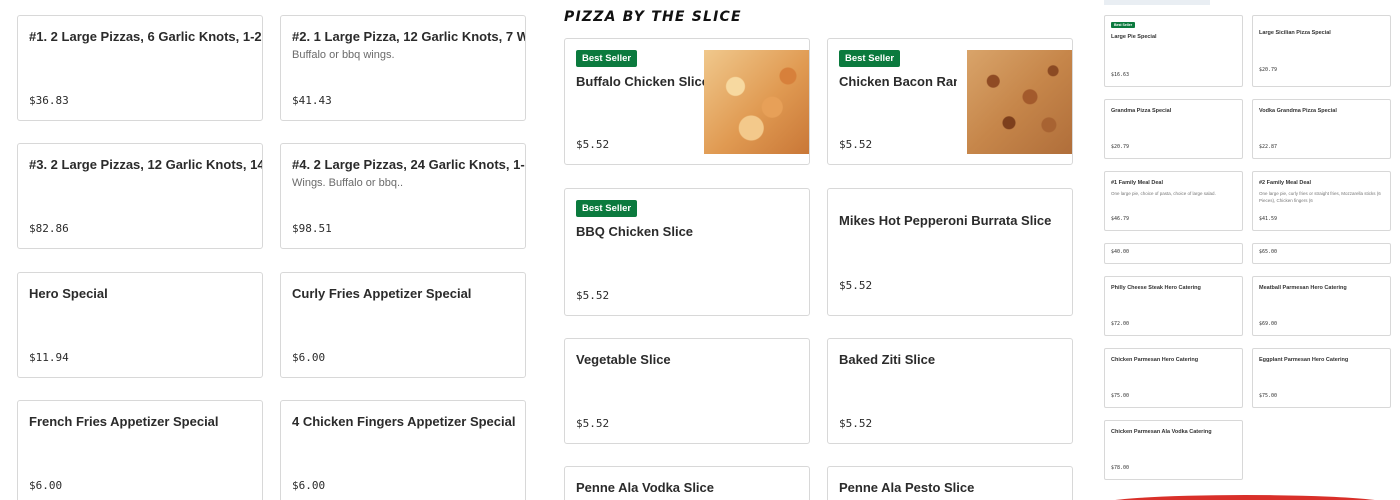 The image size is (1400, 500). Describe the element at coordinates (950, 391) in the screenshot. I see `menu-item-card: Baked Ziti Slice $5.52` at that location.